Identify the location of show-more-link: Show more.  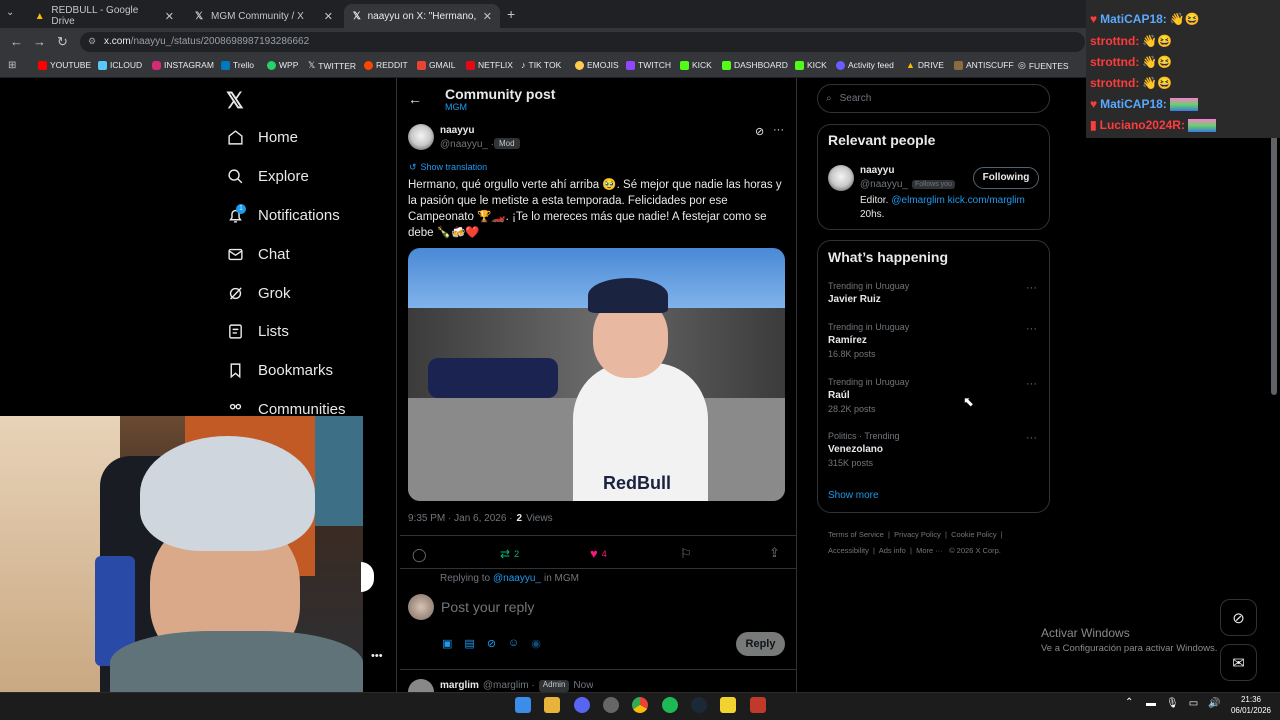
(853, 495).